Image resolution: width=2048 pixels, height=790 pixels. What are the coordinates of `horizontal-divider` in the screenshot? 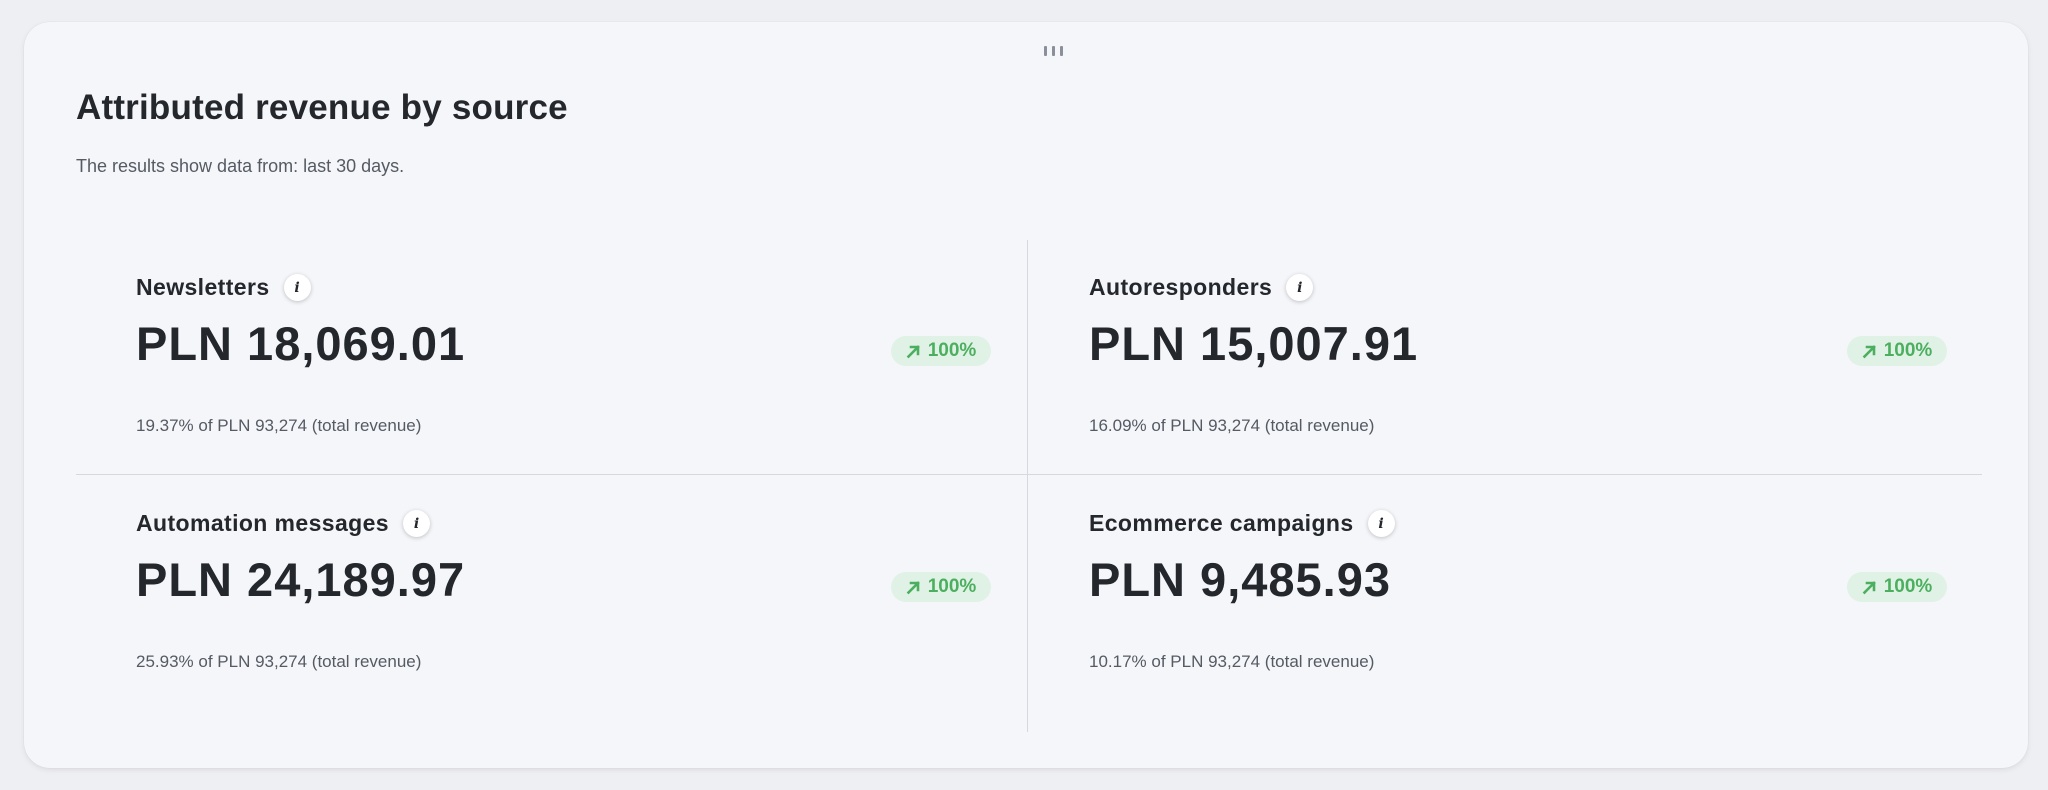 It's located at (1029, 474).